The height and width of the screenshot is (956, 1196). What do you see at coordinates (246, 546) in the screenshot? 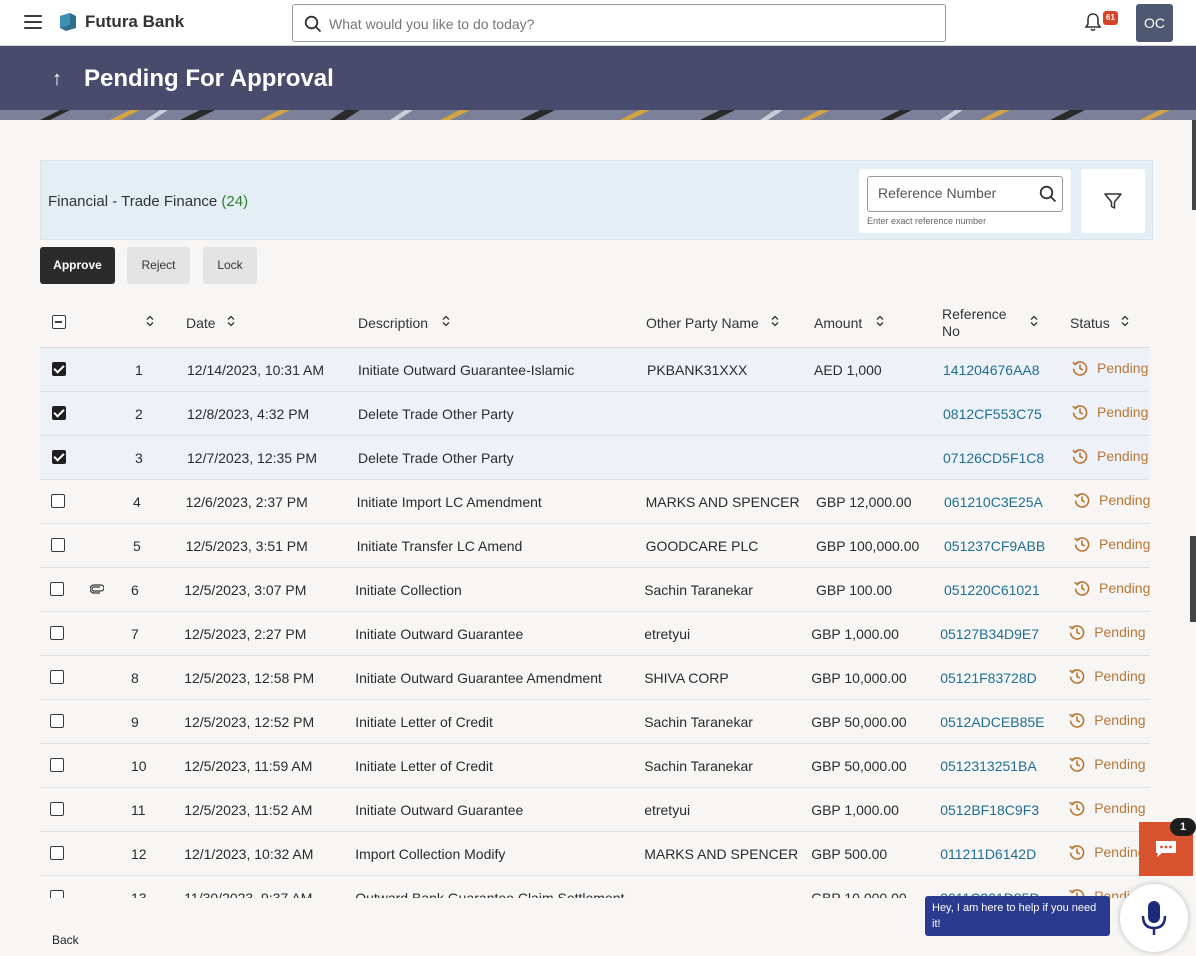
I see `row-date: 12/5/2023, 3:51 PM` at bounding box center [246, 546].